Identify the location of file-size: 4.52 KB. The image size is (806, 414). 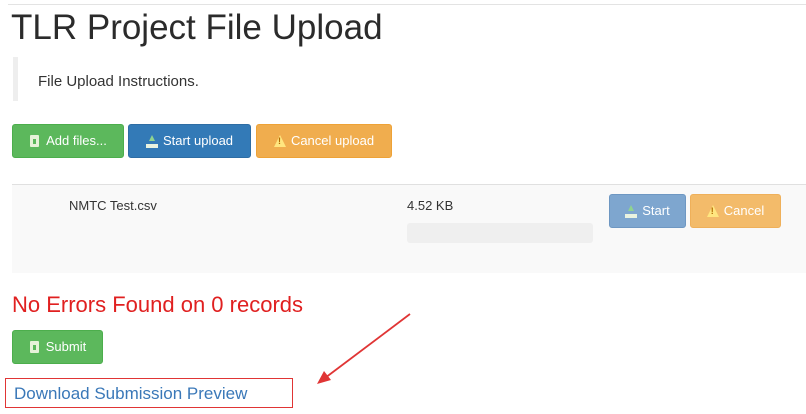
(430, 205).